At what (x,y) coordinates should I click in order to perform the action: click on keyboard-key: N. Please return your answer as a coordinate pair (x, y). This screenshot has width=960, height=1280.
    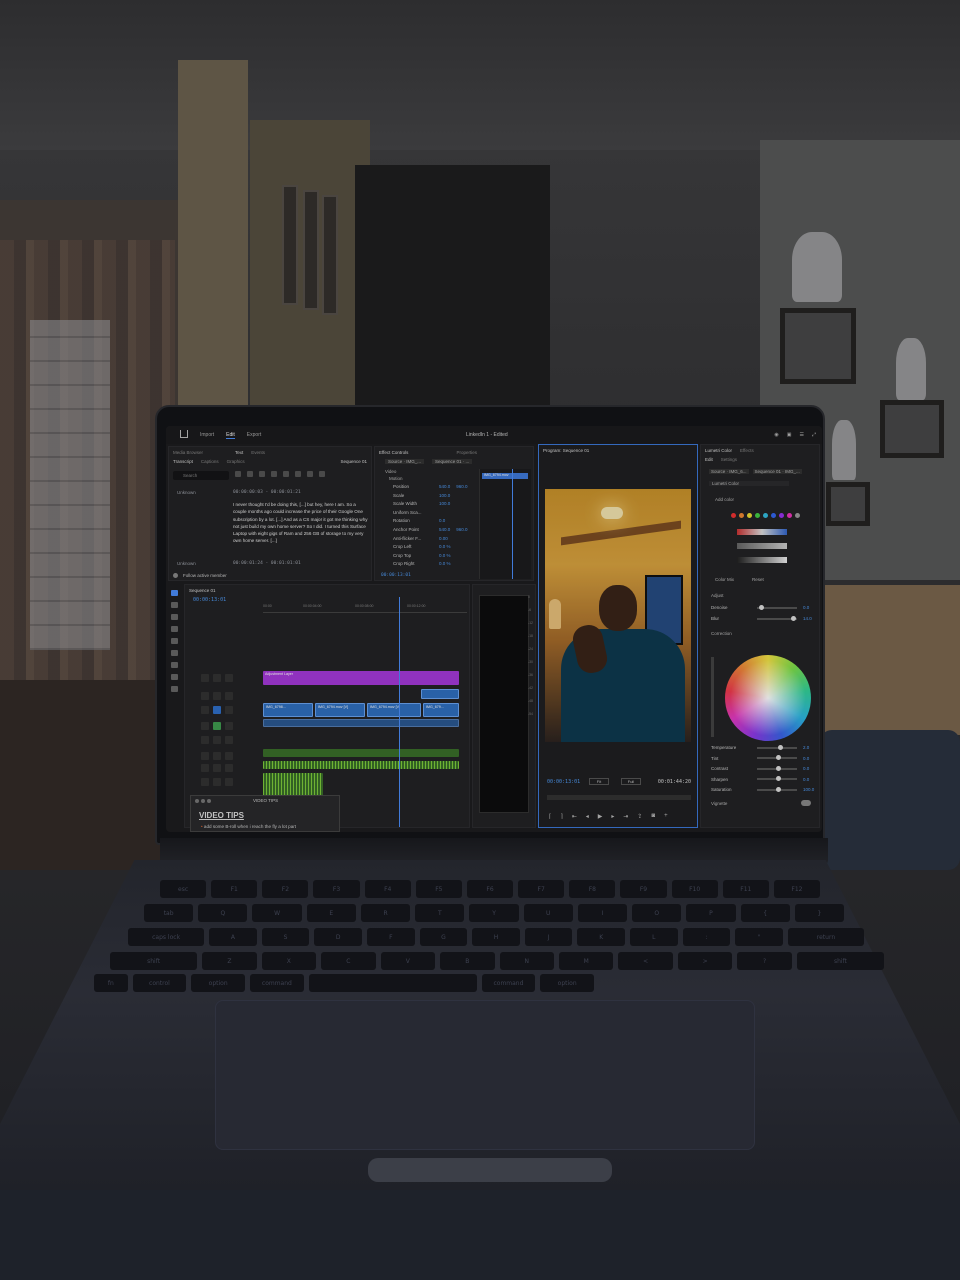
    Looking at the image, I should click on (526, 961).